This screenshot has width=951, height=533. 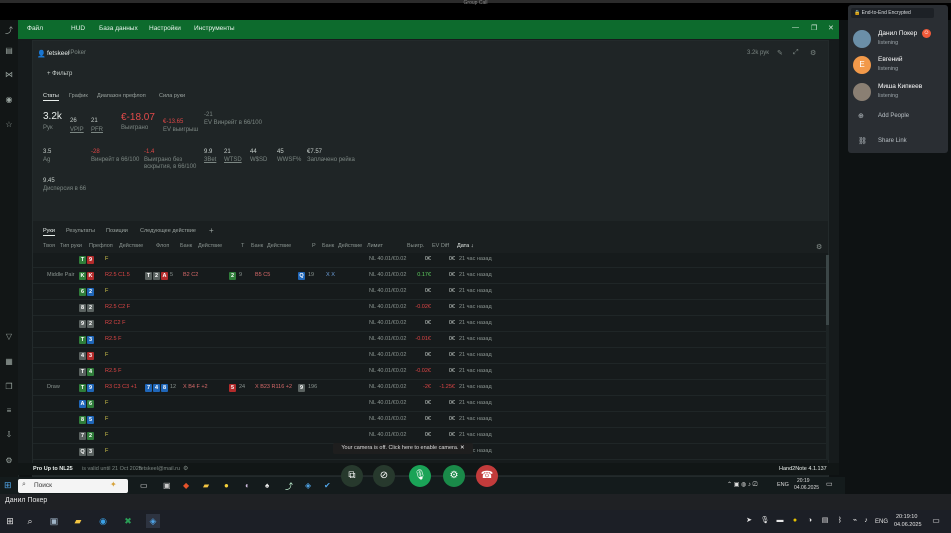 What do you see at coordinates (314, 246) in the screenshot?
I see `col-river: Р` at bounding box center [314, 246].